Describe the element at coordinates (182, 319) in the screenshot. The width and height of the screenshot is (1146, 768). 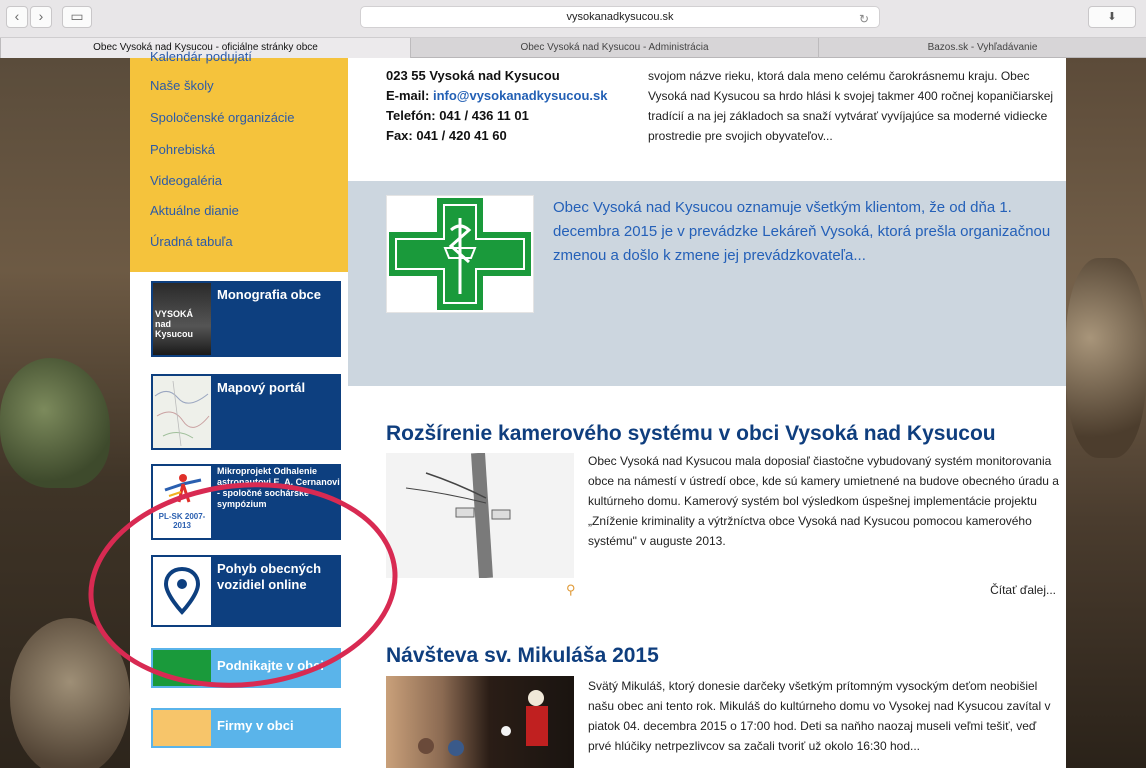
I see `monografia-thumbnail: VYSOKÁ nad Kysucou` at that location.